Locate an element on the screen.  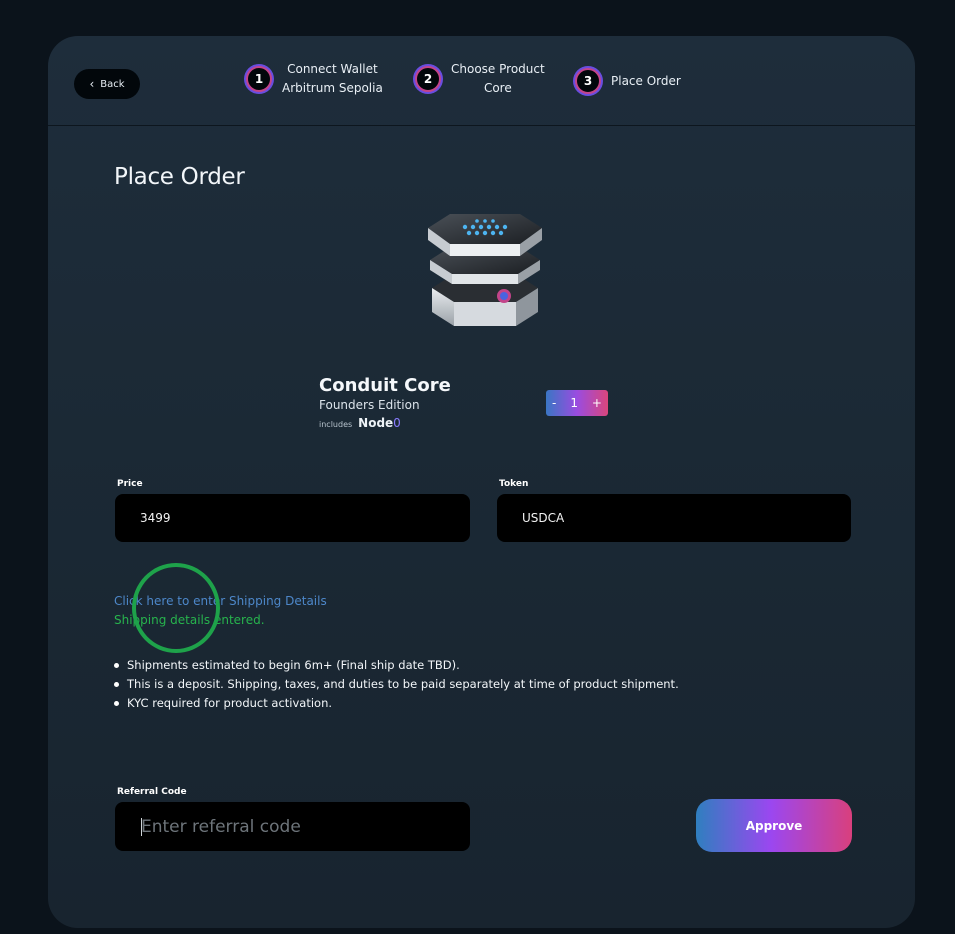
shipping-details-link: Click here to enter Shipping Details is located at coordinates (220, 601).